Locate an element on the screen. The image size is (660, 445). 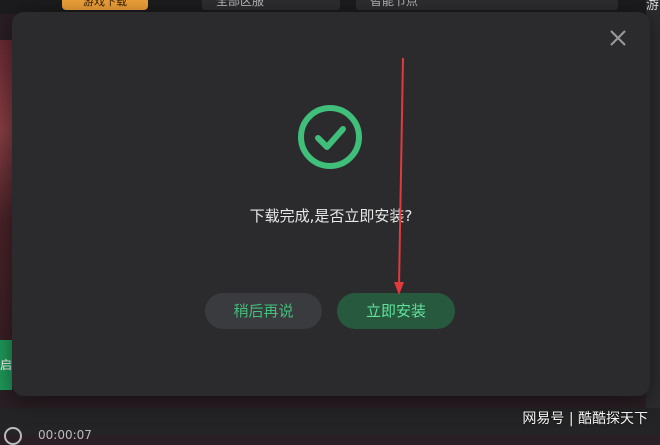
background-right-text: 游 is located at coordinates (653, 6).